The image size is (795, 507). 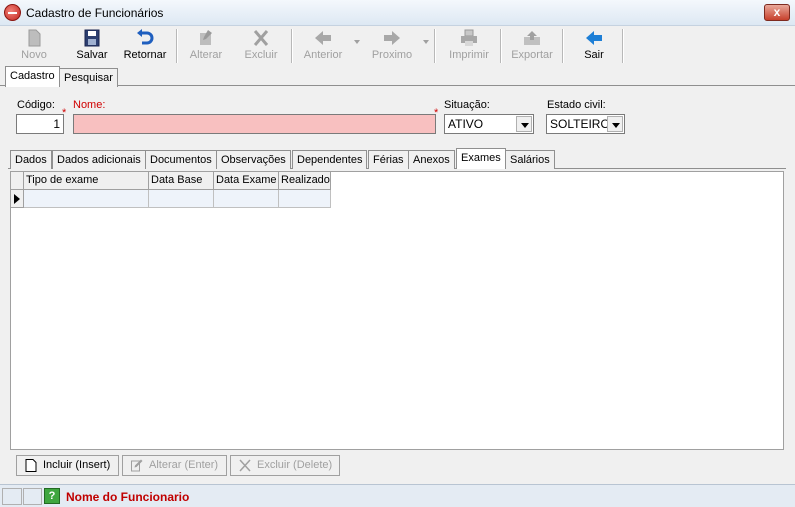 What do you see at coordinates (388, 159) in the screenshot?
I see `tab-ferias: Férias` at bounding box center [388, 159].